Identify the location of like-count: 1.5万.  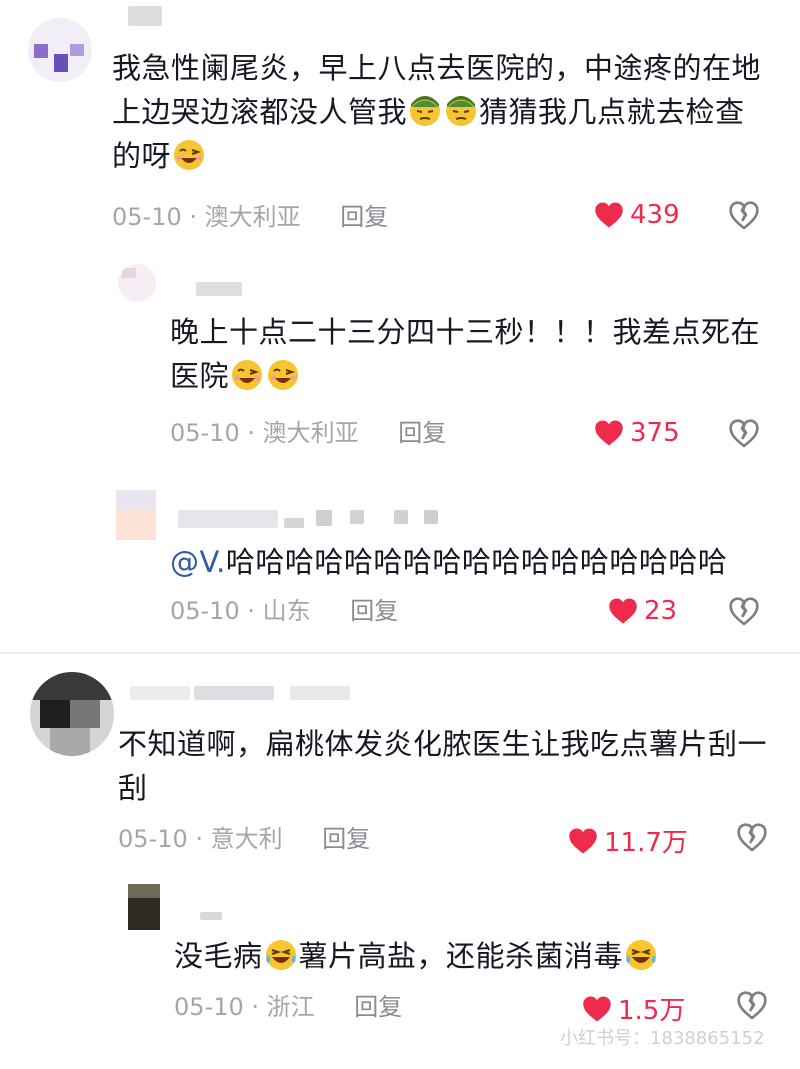
(652, 1011).